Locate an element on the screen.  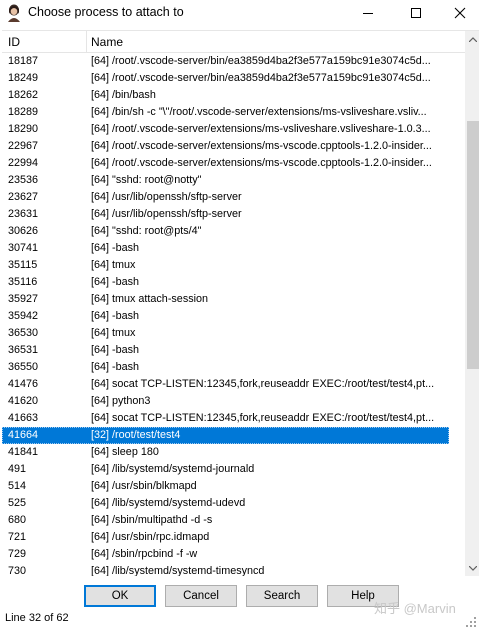
process-name: [32] /root/test/test4 is located at coordinates (136, 435).